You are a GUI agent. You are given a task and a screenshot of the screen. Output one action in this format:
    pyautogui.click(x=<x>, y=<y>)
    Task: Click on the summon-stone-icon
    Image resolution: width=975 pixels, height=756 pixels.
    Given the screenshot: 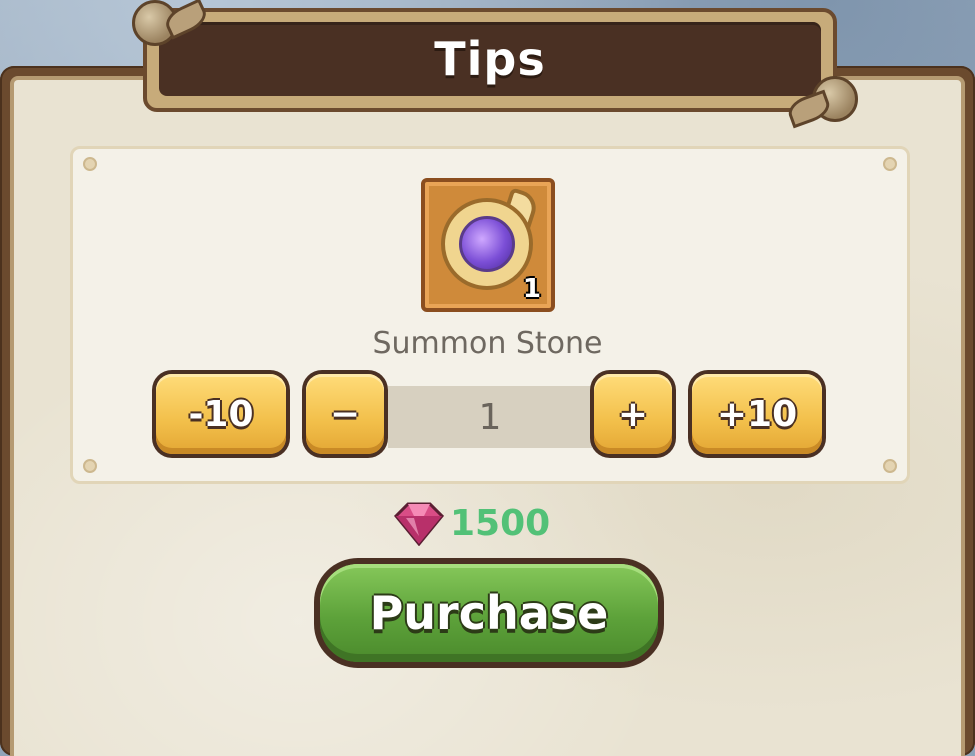 What is the action you would take?
    pyautogui.click(x=487, y=244)
    